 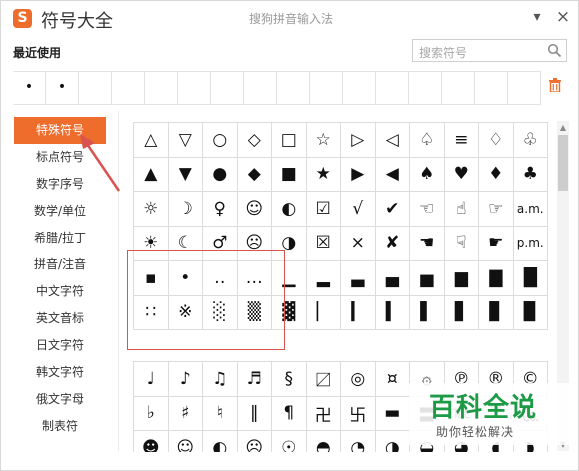 I want to click on category-item: 日文字符, so click(x=60, y=345).